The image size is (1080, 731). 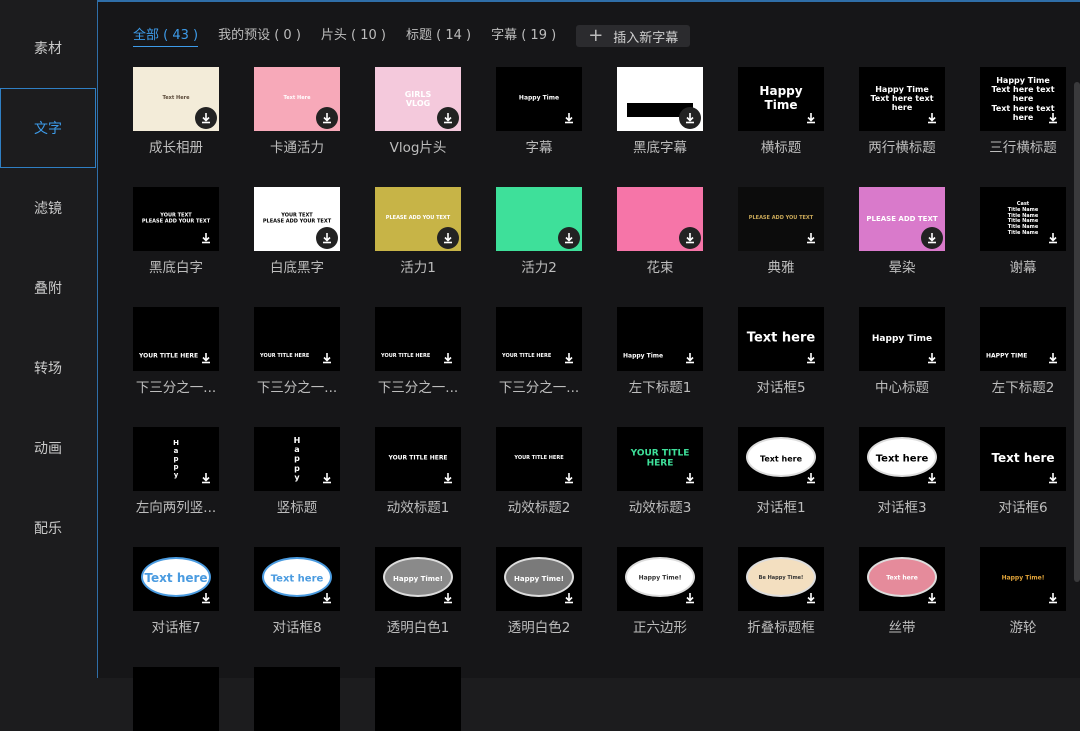 What do you see at coordinates (1023, 339) in the screenshot?
I see `template-thumbnail: HAPPY TIME` at bounding box center [1023, 339].